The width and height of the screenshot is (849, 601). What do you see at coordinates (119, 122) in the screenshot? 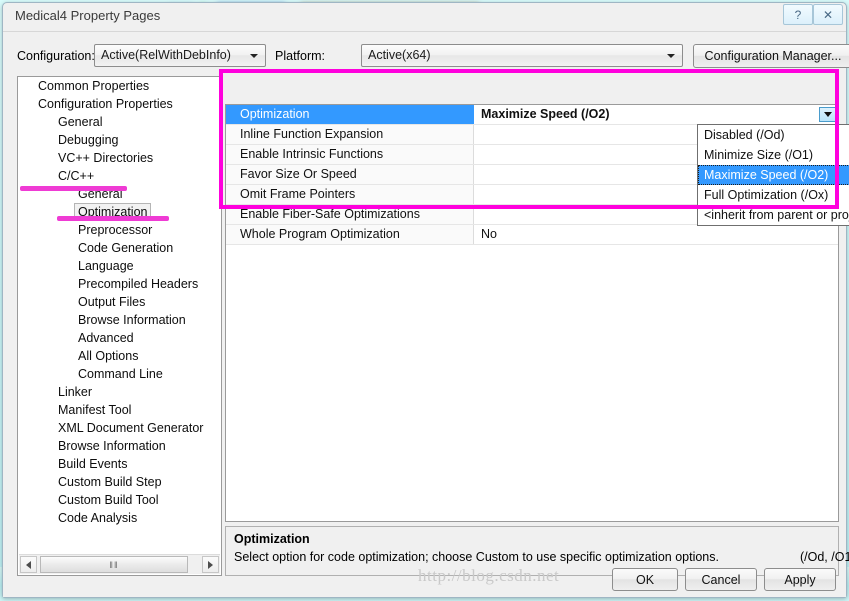
I see `tree-item-general: General` at bounding box center [119, 122].